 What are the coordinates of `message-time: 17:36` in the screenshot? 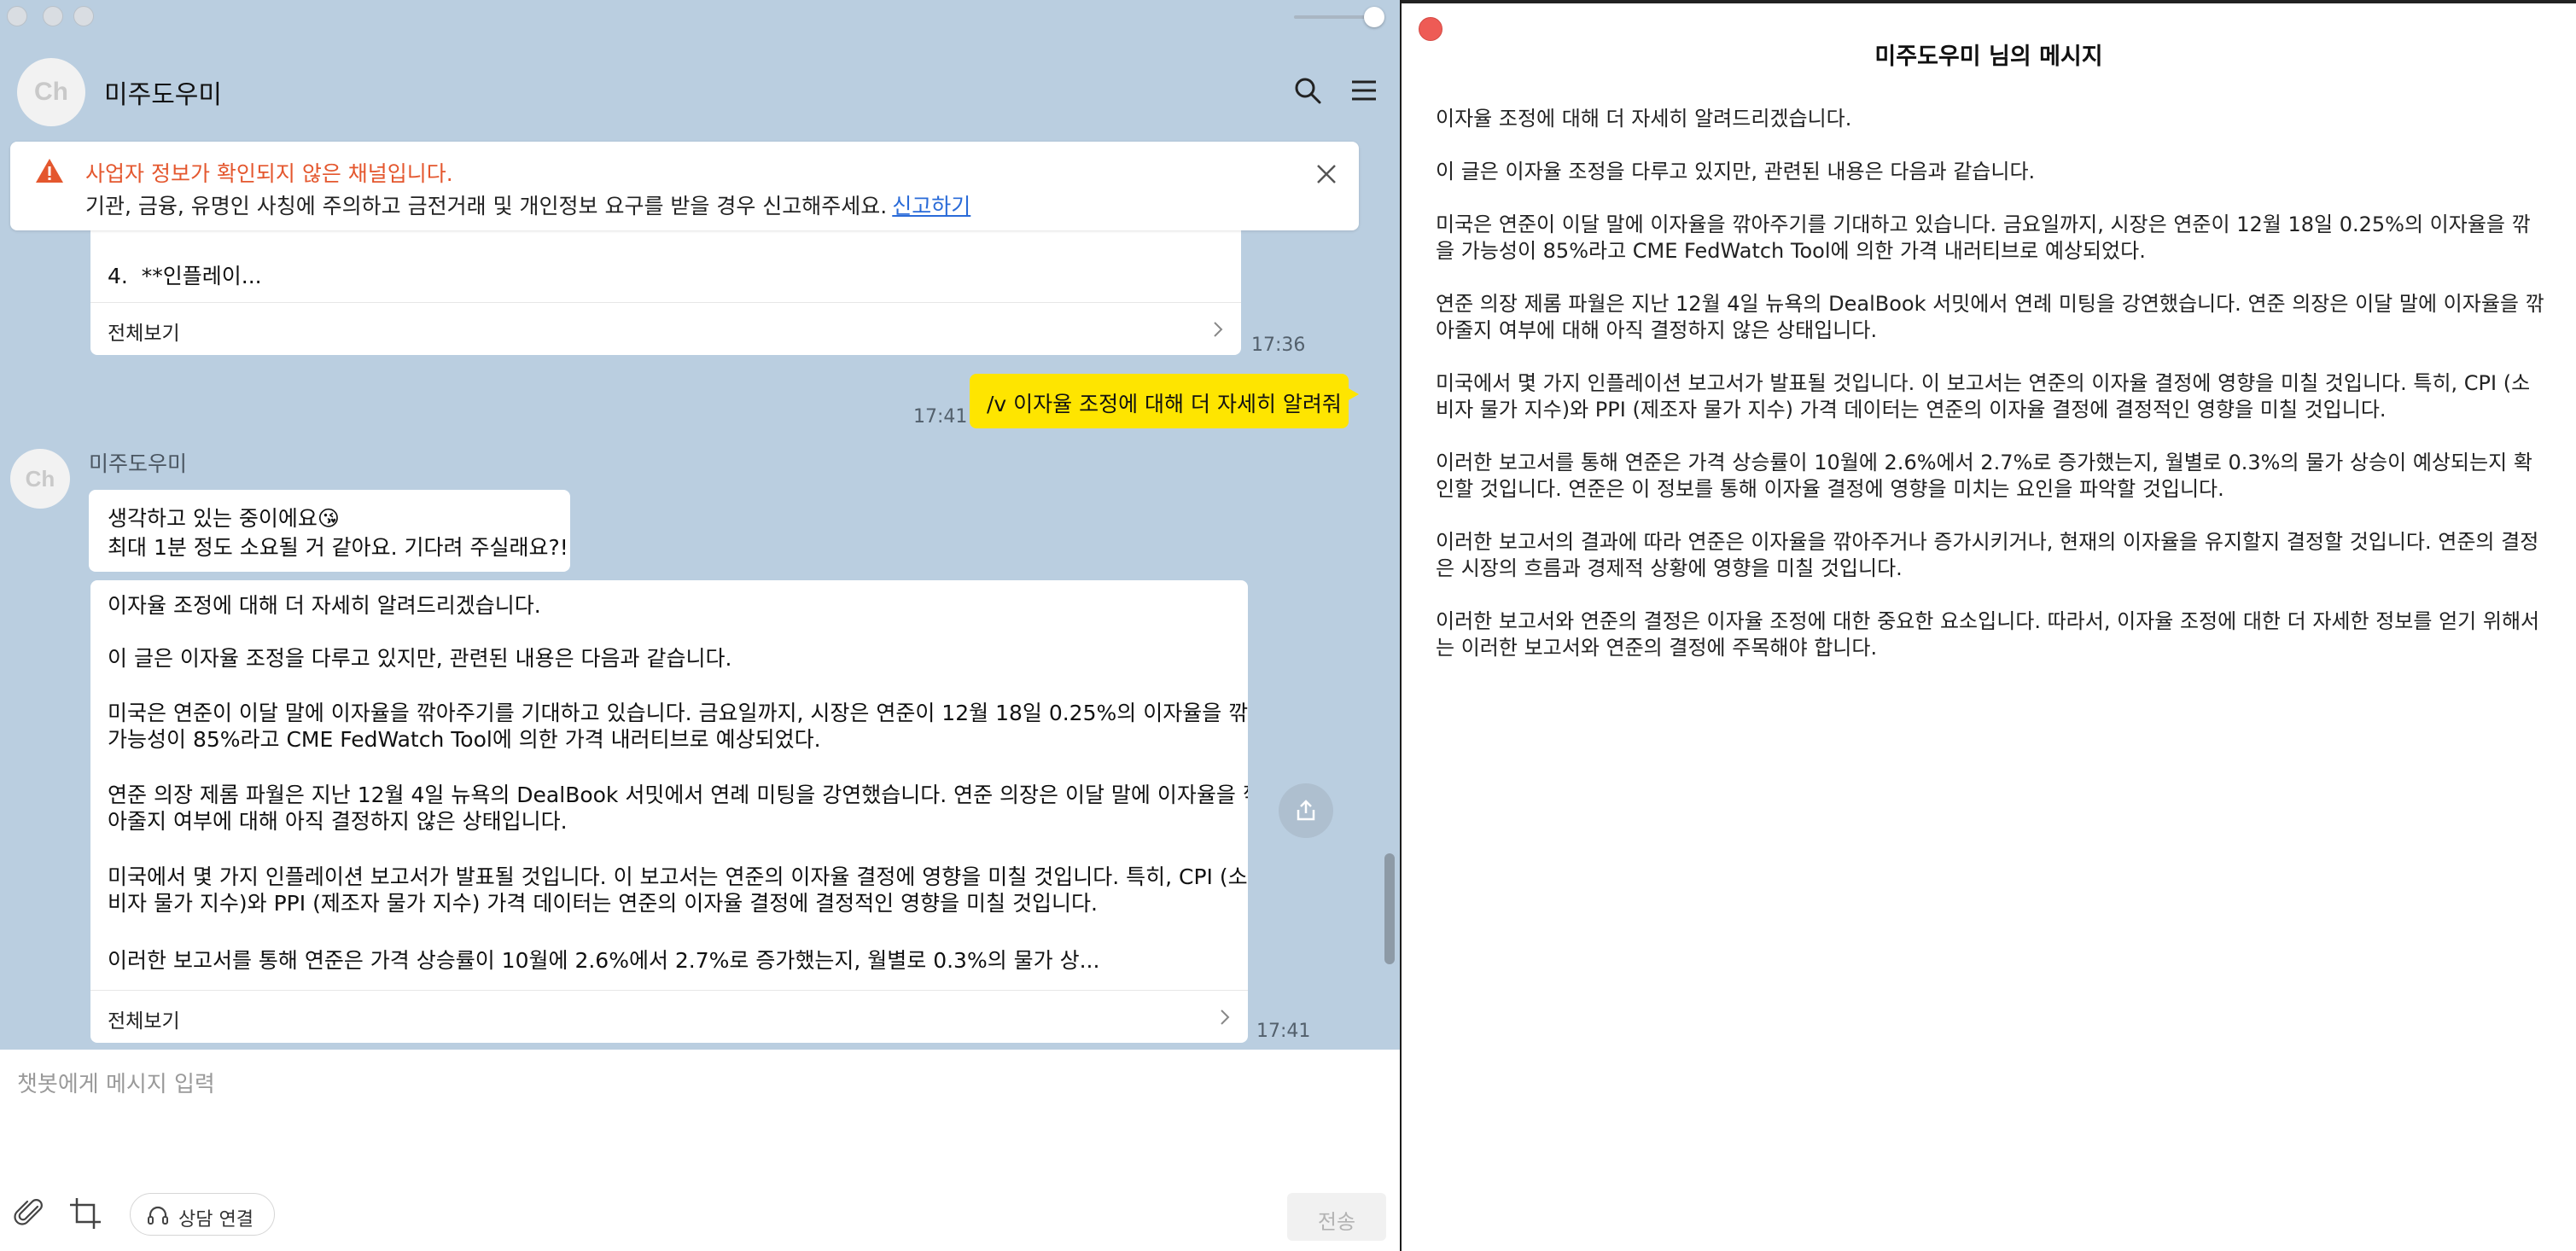 It's located at (1278, 345).